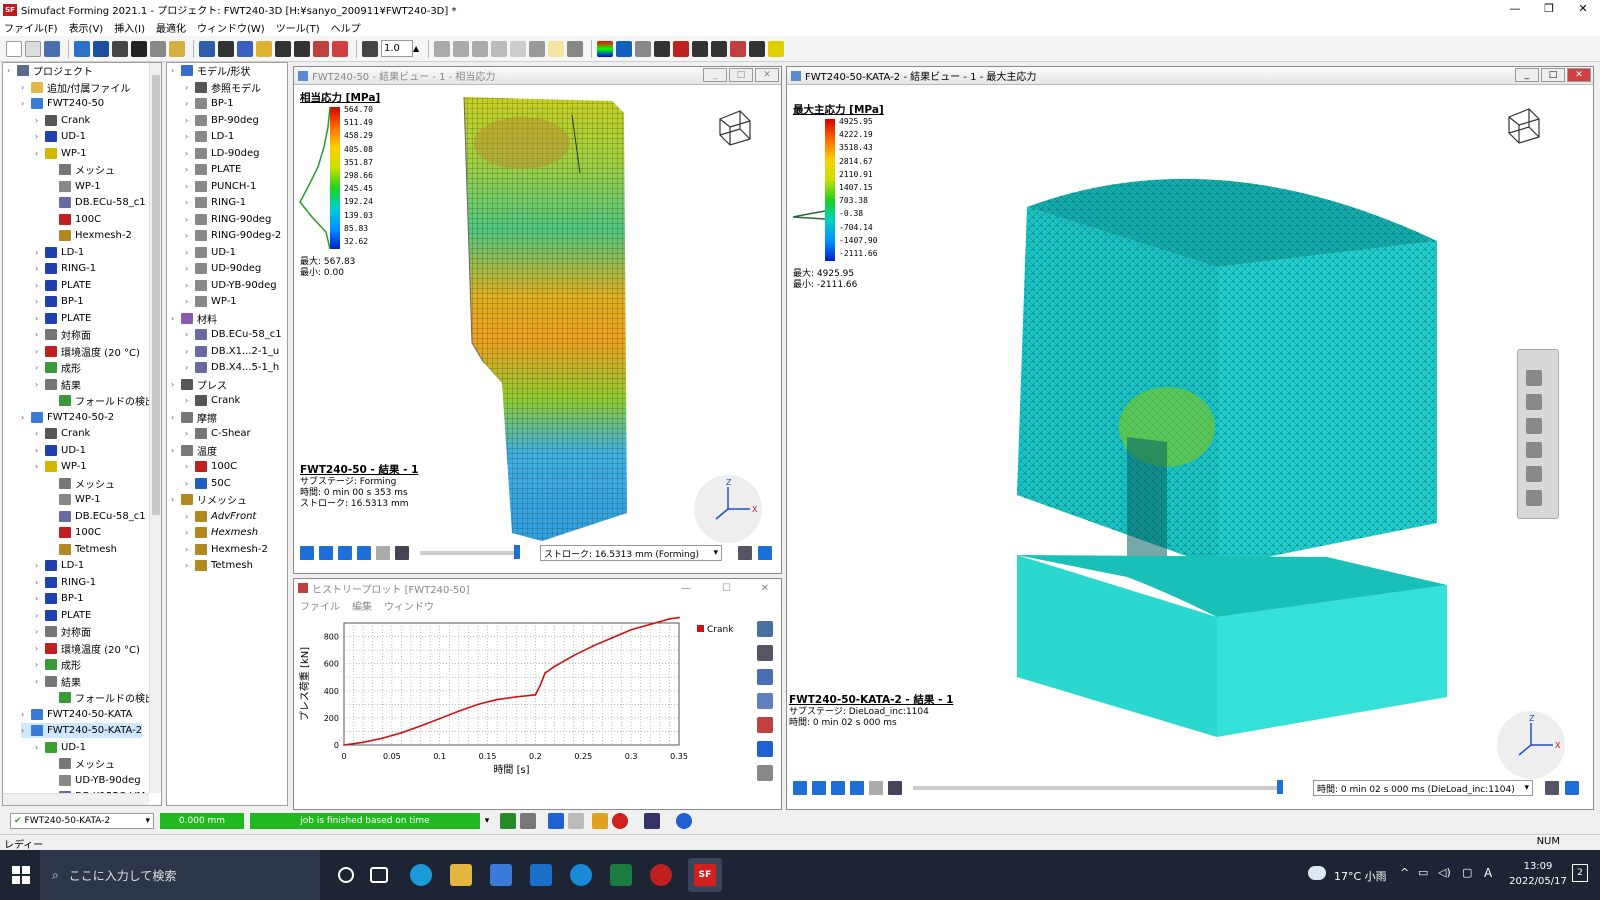 This screenshot has width=1600, height=900. Describe the element at coordinates (1538, 874) in the screenshot. I see `clock: 13:09 2022/05/17` at that location.